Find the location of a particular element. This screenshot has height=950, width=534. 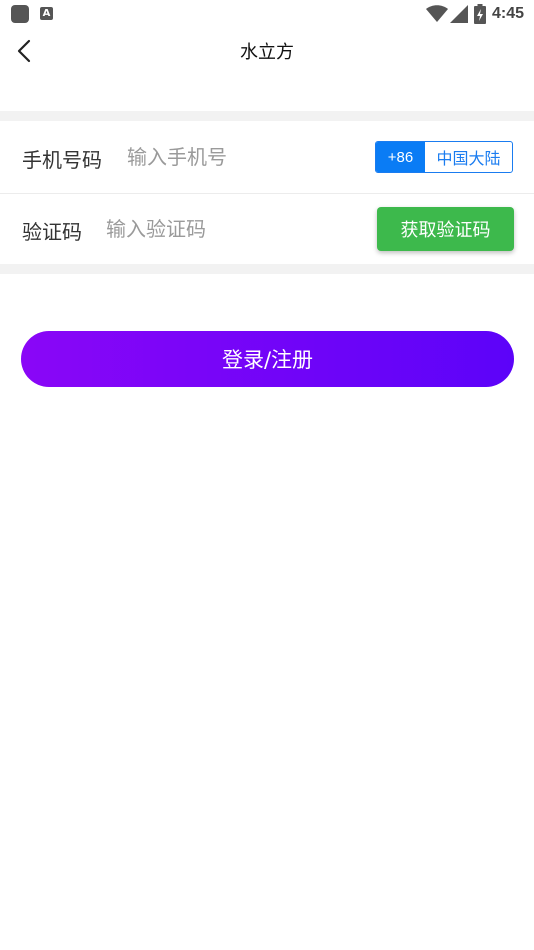

signal-icon is located at coordinates (458, 14).